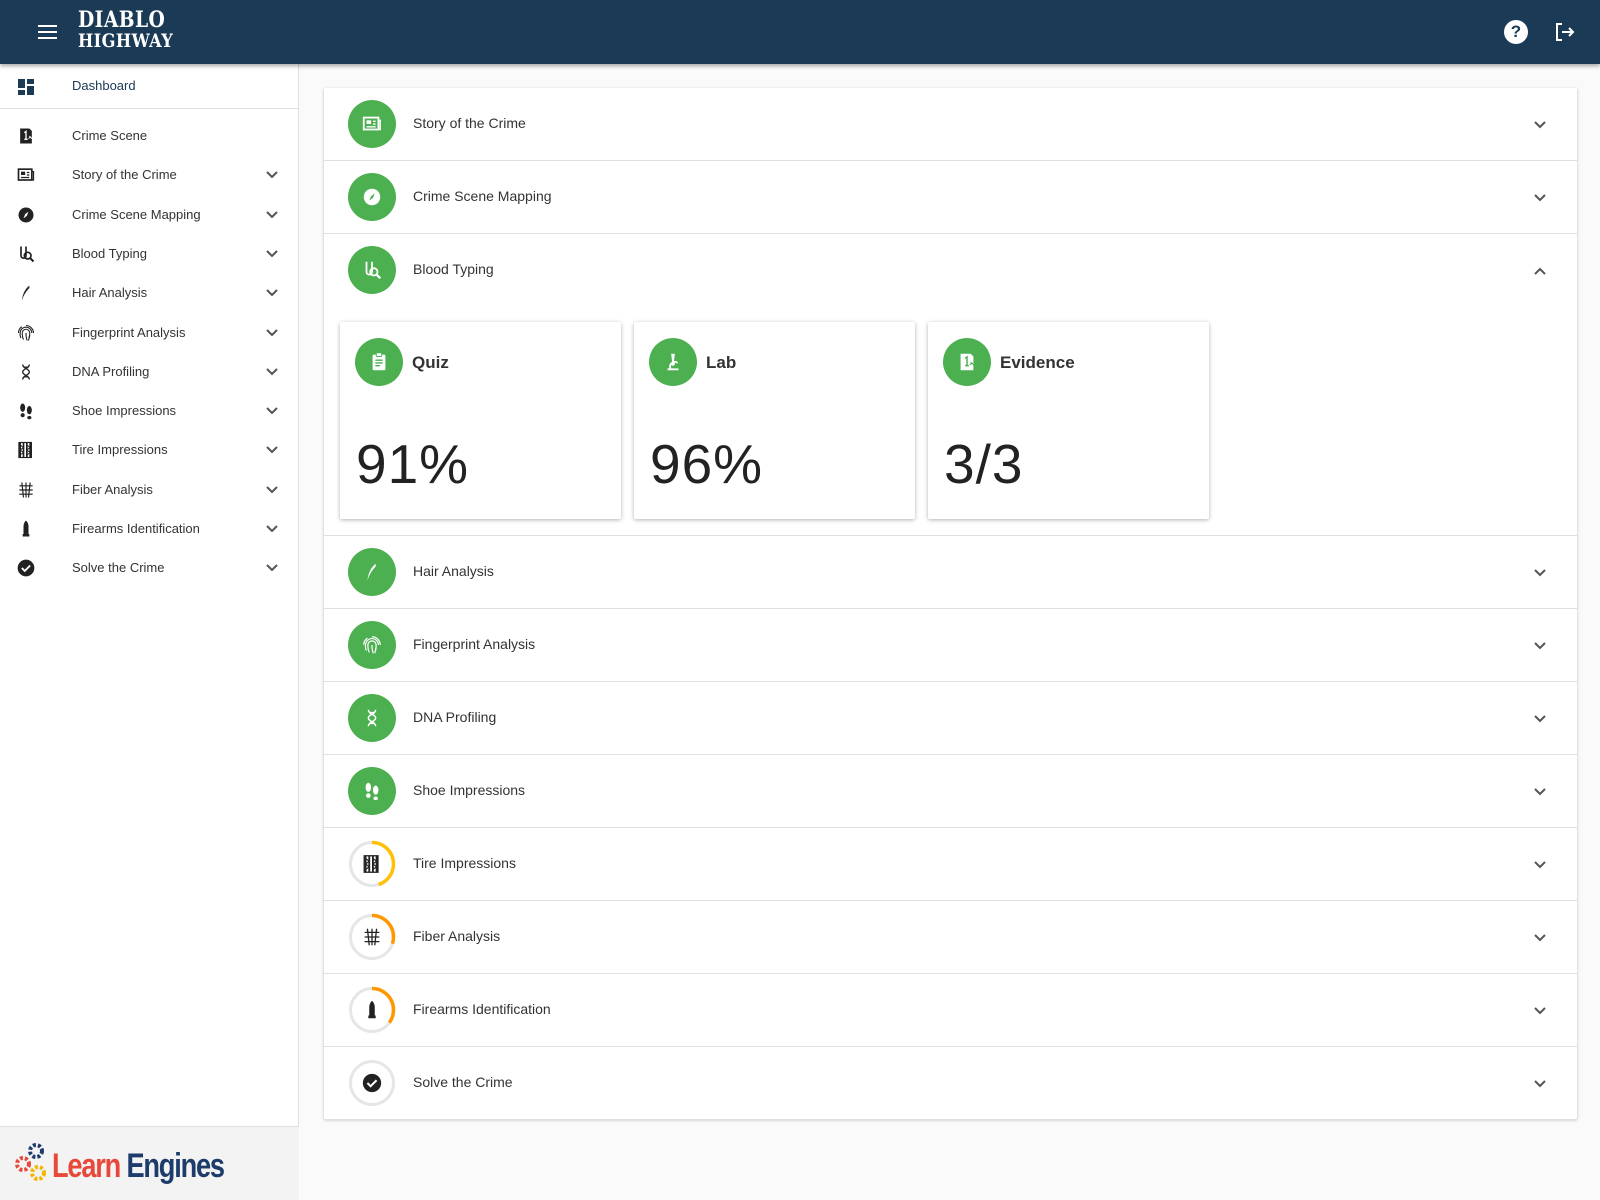 The image size is (1600, 1200). What do you see at coordinates (673, 362) in the screenshot?
I see `microscope-icon` at bounding box center [673, 362].